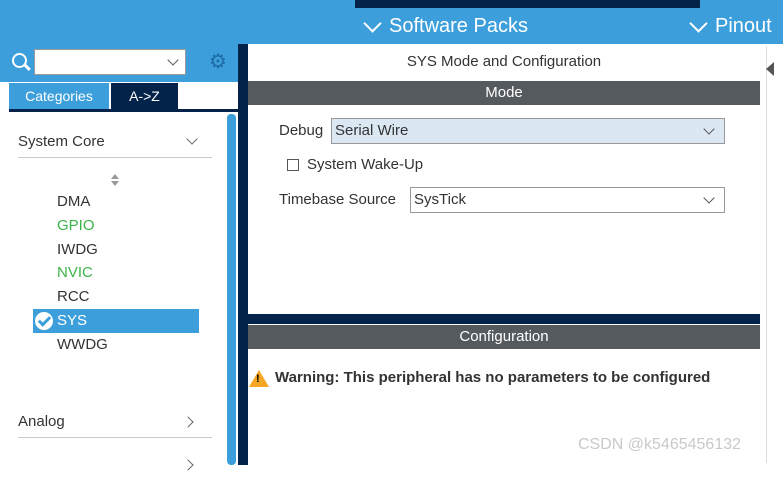 This screenshot has width=783, height=480. What do you see at coordinates (116, 250) in the screenshot?
I see `peripheral-iwdg: IWDG` at bounding box center [116, 250].